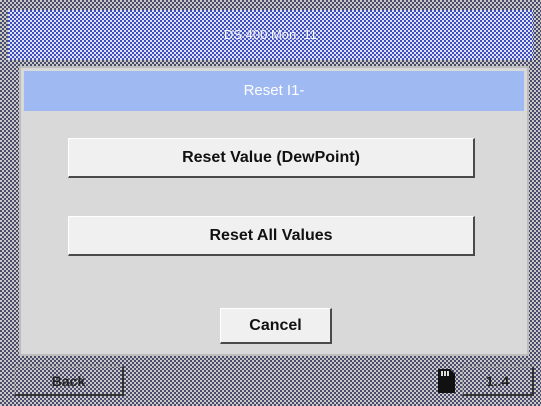 This screenshot has height=406, width=541. Describe the element at coordinates (270, 383) in the screenshot. I see `bottom-bar: Back 1..4` at that location.